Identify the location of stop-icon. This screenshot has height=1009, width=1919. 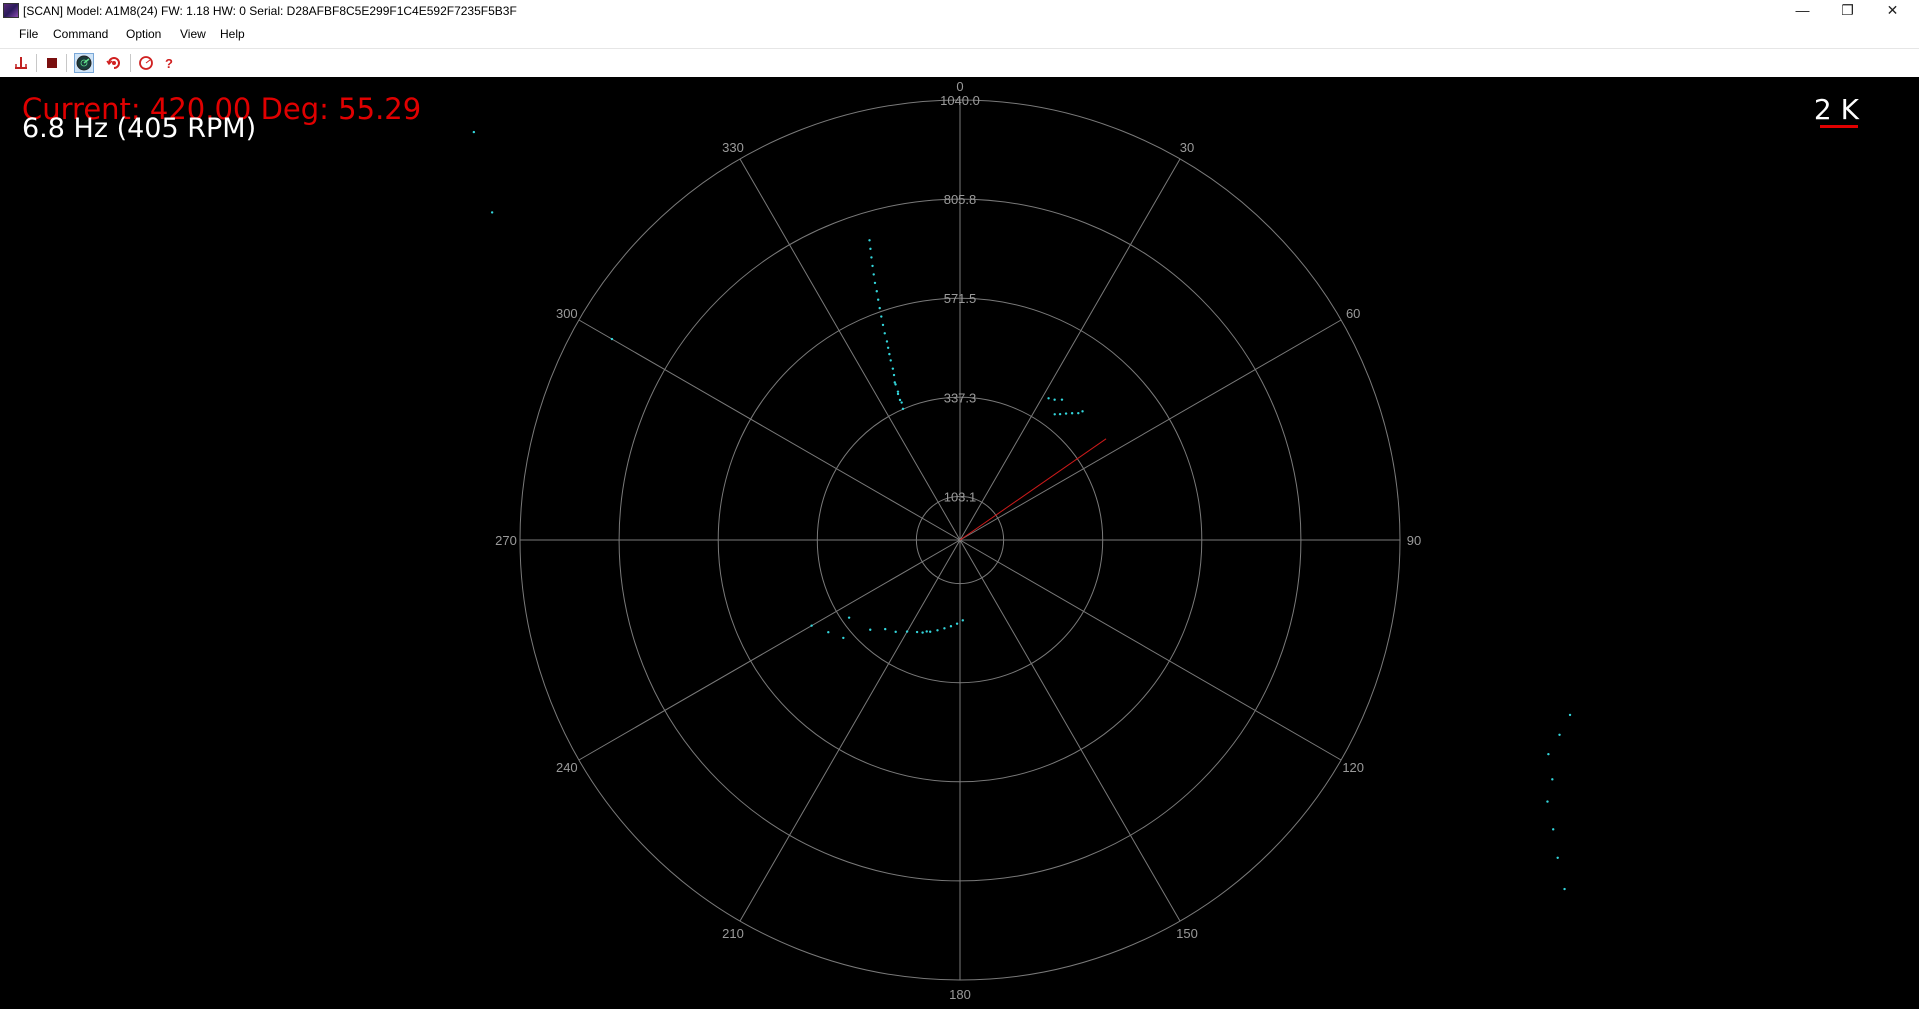
(52, 63).